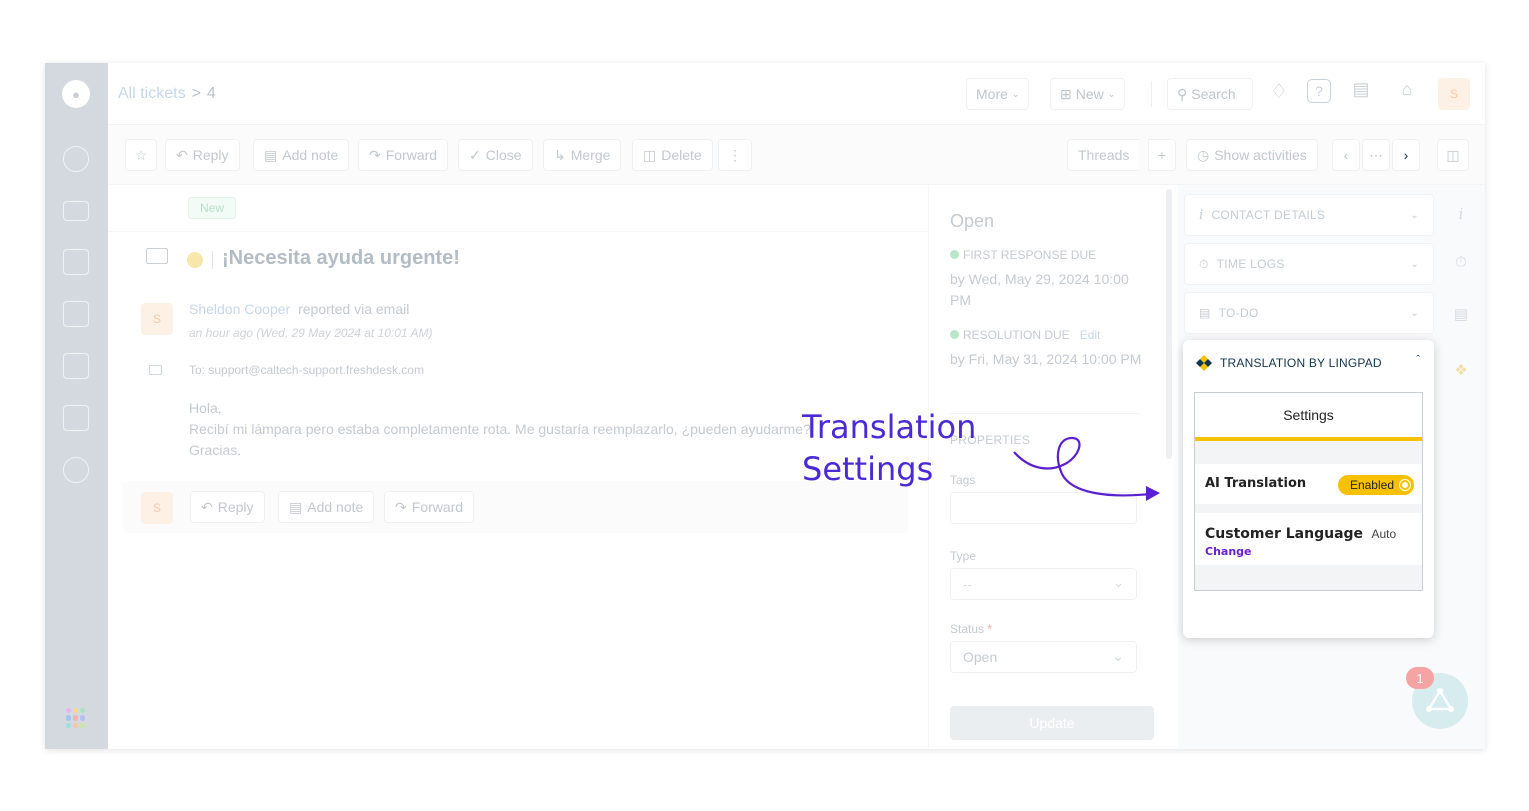 The image size is (1529, 811). I want to click on breadcrumb: All tickets >4, so click(167, 94).